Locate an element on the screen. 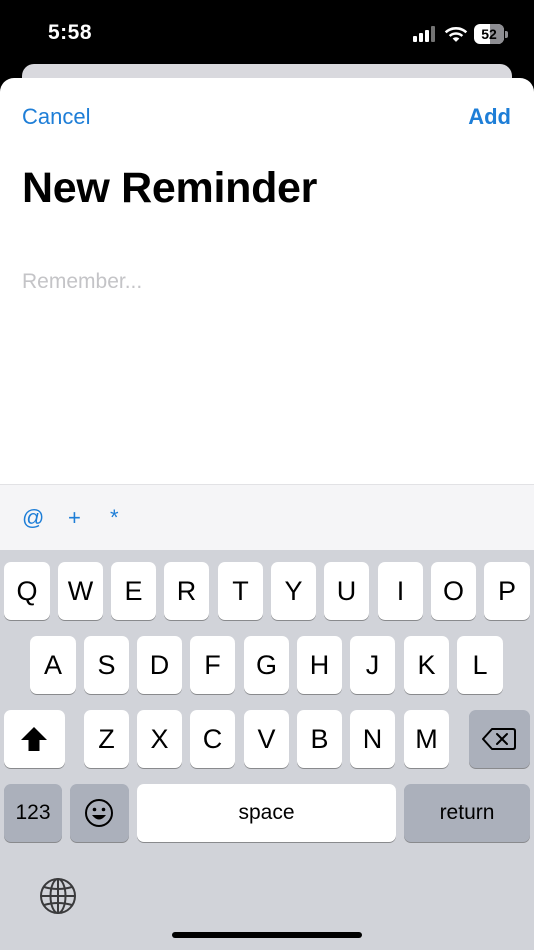 The height and width of the screenshot is (950, 534). key-o: O is located at coordinates (453, 591).